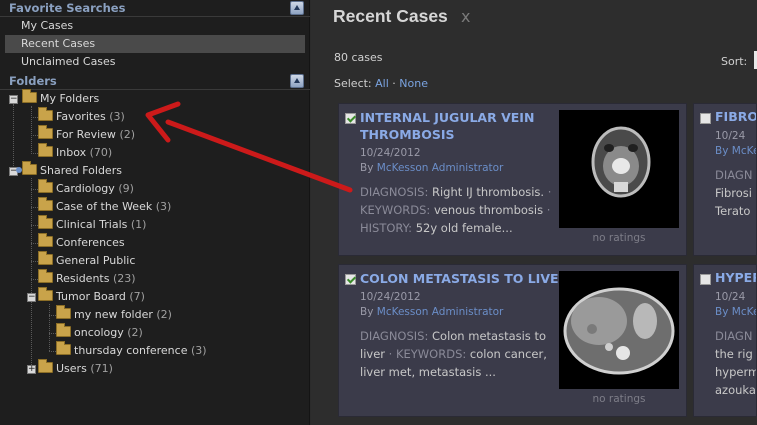  Describe the element at coordinates (126, 188) in the screenshot. I see `folder-count: (9)` at that location.